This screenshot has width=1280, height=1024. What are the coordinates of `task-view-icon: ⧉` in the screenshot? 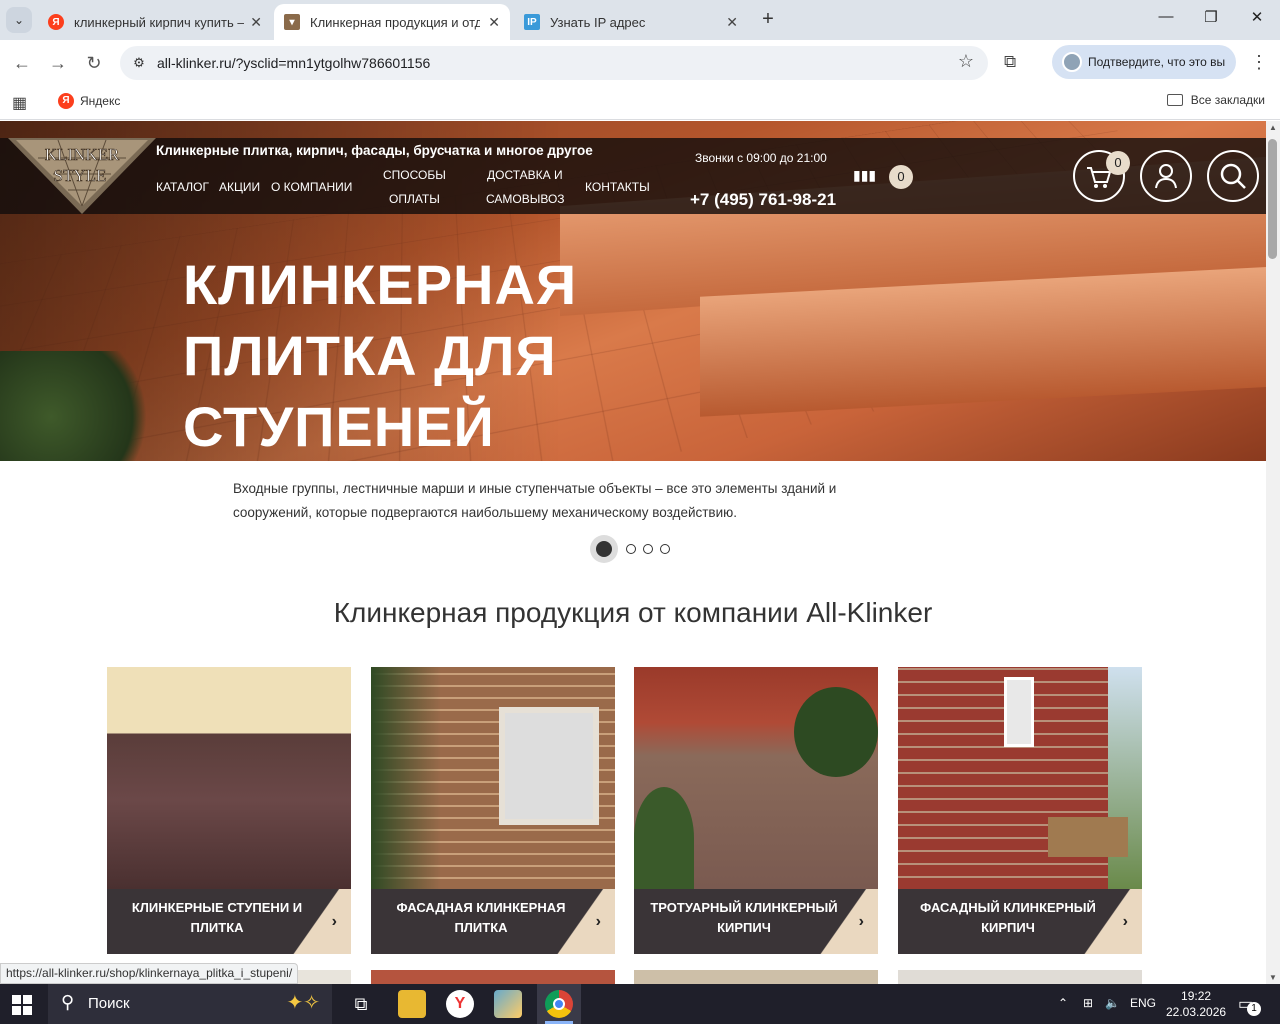 It's located at (361, 1004).